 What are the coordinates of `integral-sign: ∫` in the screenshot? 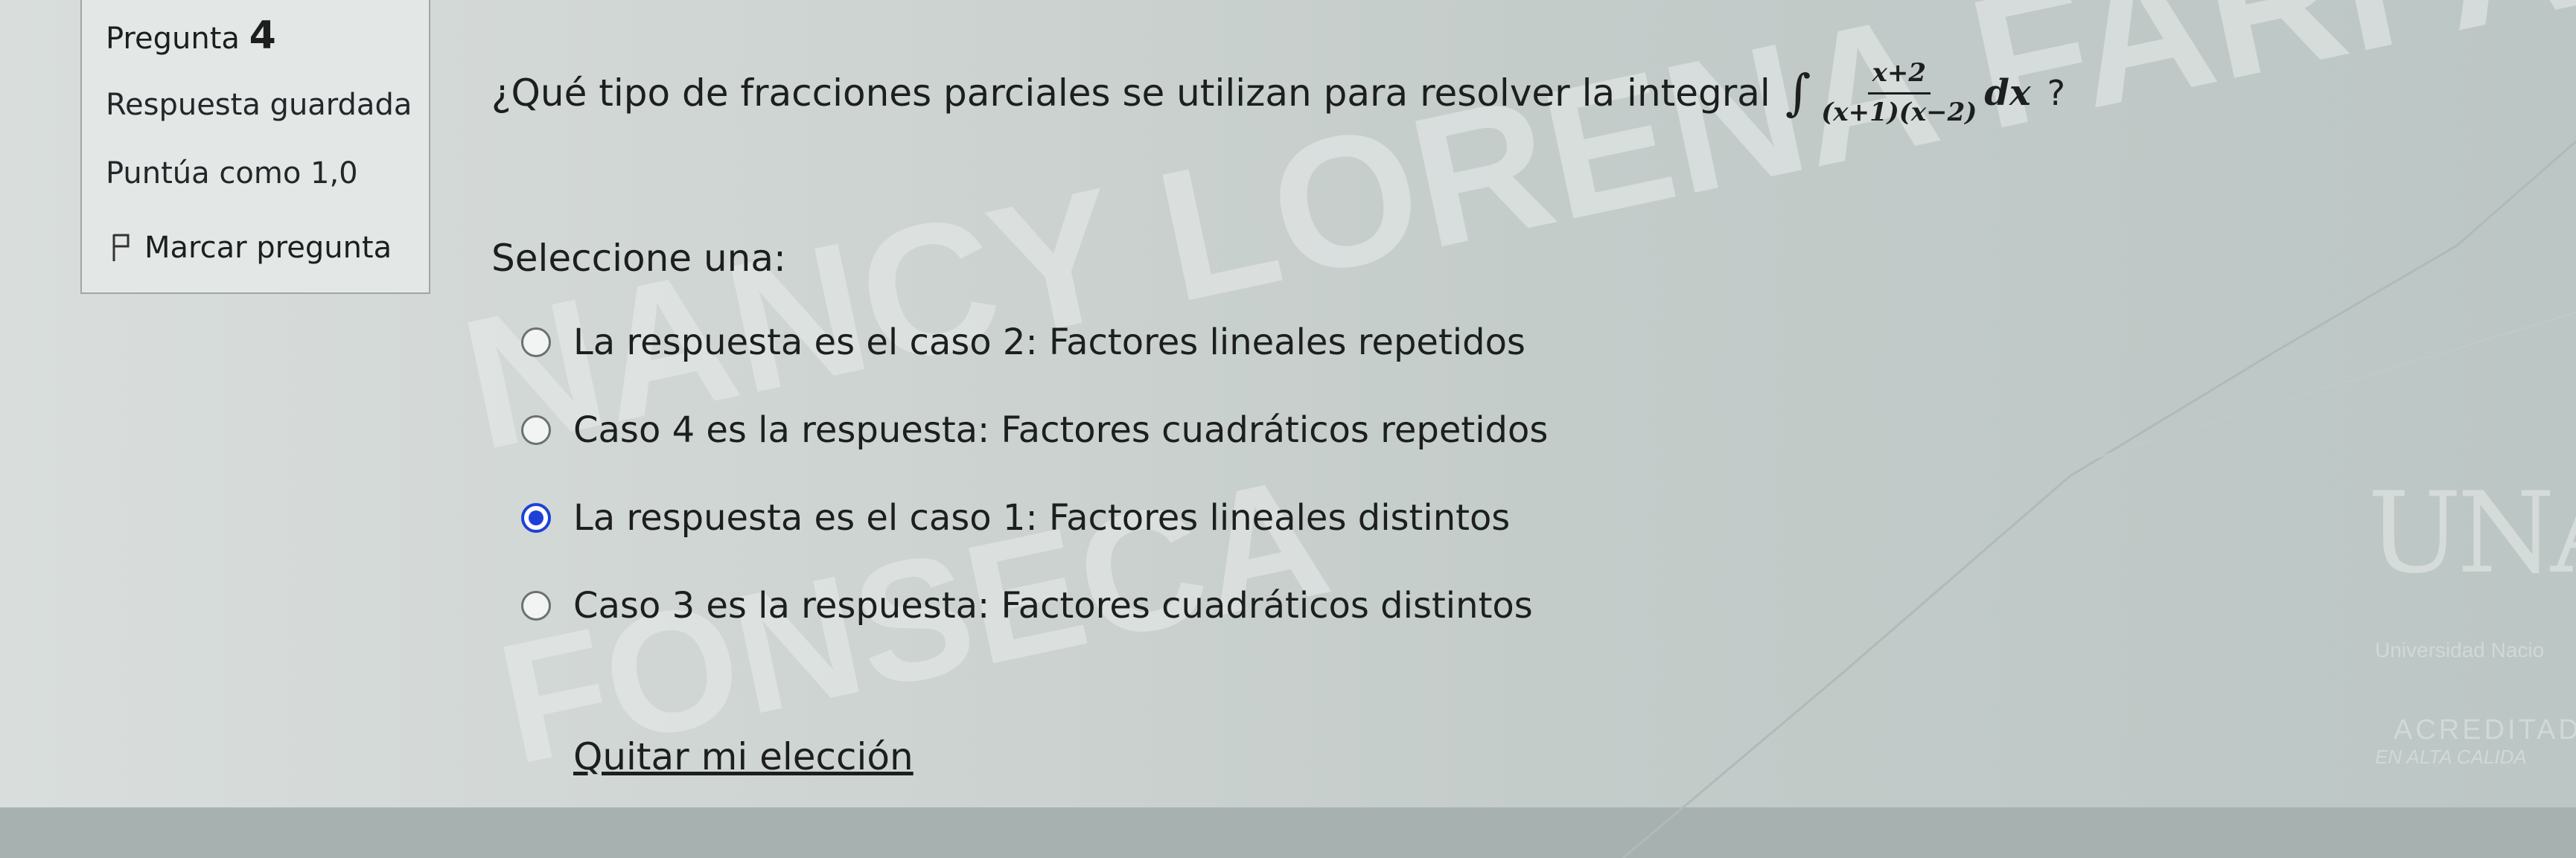 It's located at (1798, 92).